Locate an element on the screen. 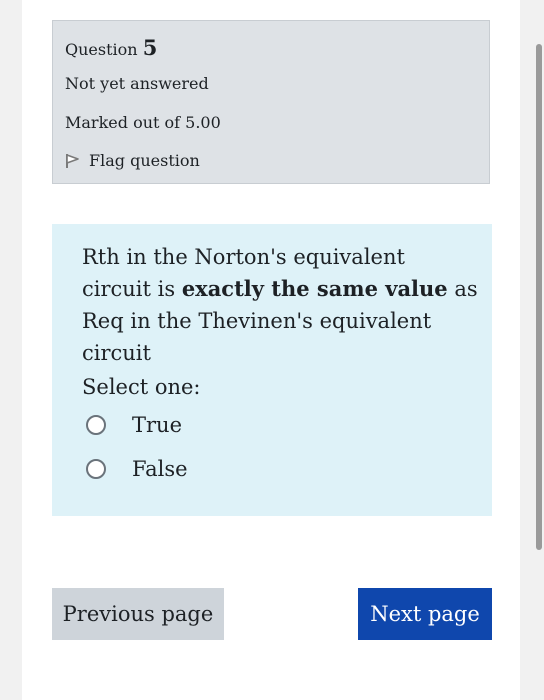  option-false: False is located at coordinates (137, 469).